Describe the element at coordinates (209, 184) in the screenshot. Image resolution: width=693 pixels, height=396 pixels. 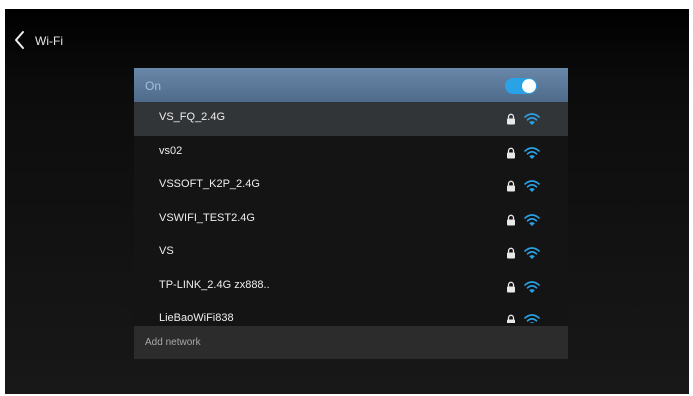
I see `network-name: VSSOFT_K2P_2.4G` at that location.